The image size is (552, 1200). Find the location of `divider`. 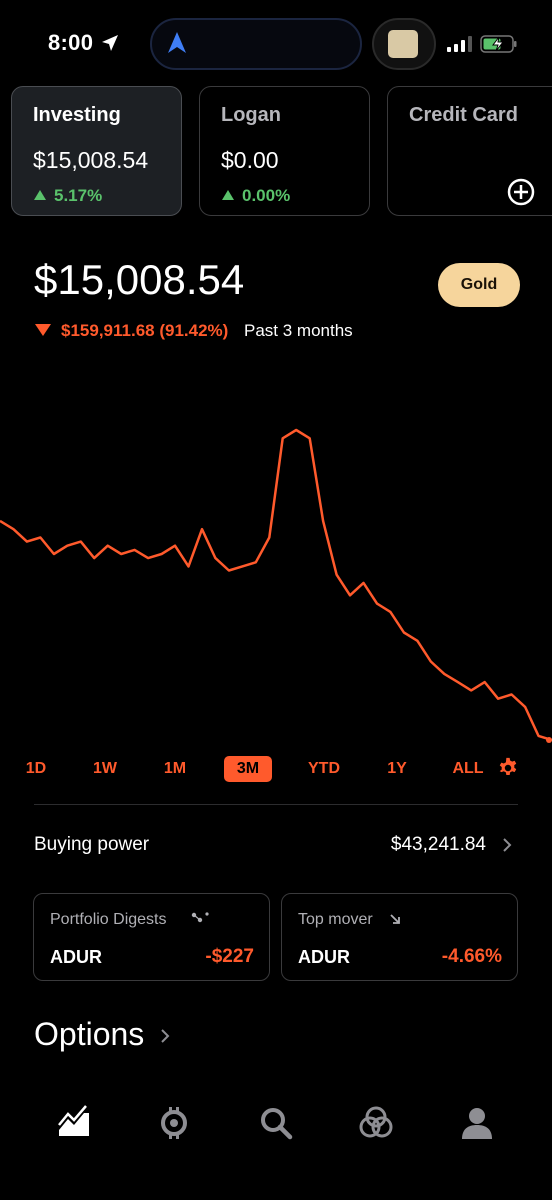

divider is located at coordinates (276, 804).